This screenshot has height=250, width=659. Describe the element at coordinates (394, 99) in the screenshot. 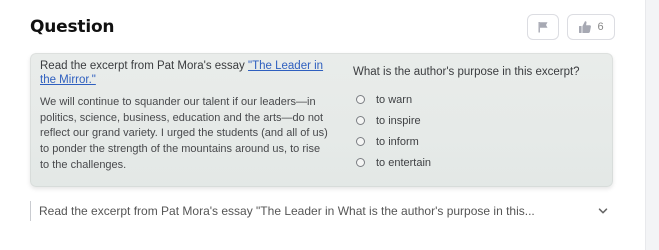

I see `option-label: to warn` at that location.